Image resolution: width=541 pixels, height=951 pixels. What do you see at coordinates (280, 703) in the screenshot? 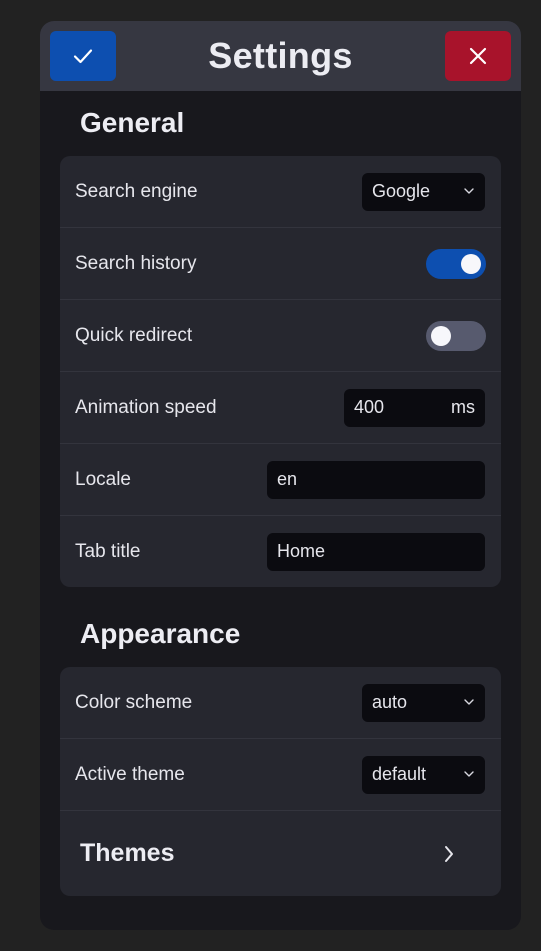
I see `color-scheme-row: Color scheme auto` at bounding box center [280, 703].